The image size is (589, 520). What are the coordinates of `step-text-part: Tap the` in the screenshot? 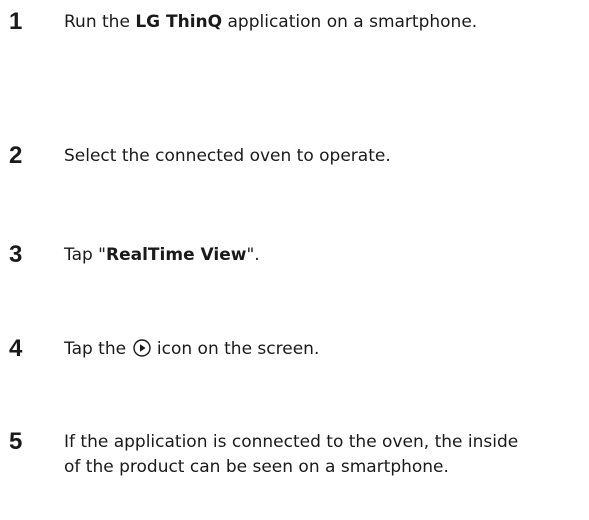 It's located at (98, 349).